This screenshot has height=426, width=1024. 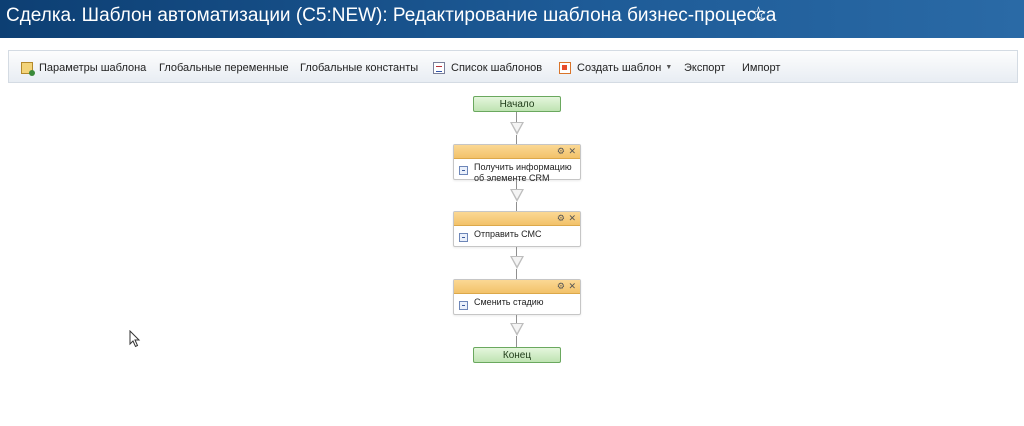 I want to click on activity-block-body: Отправить СМС, so click(x=517, y=234).